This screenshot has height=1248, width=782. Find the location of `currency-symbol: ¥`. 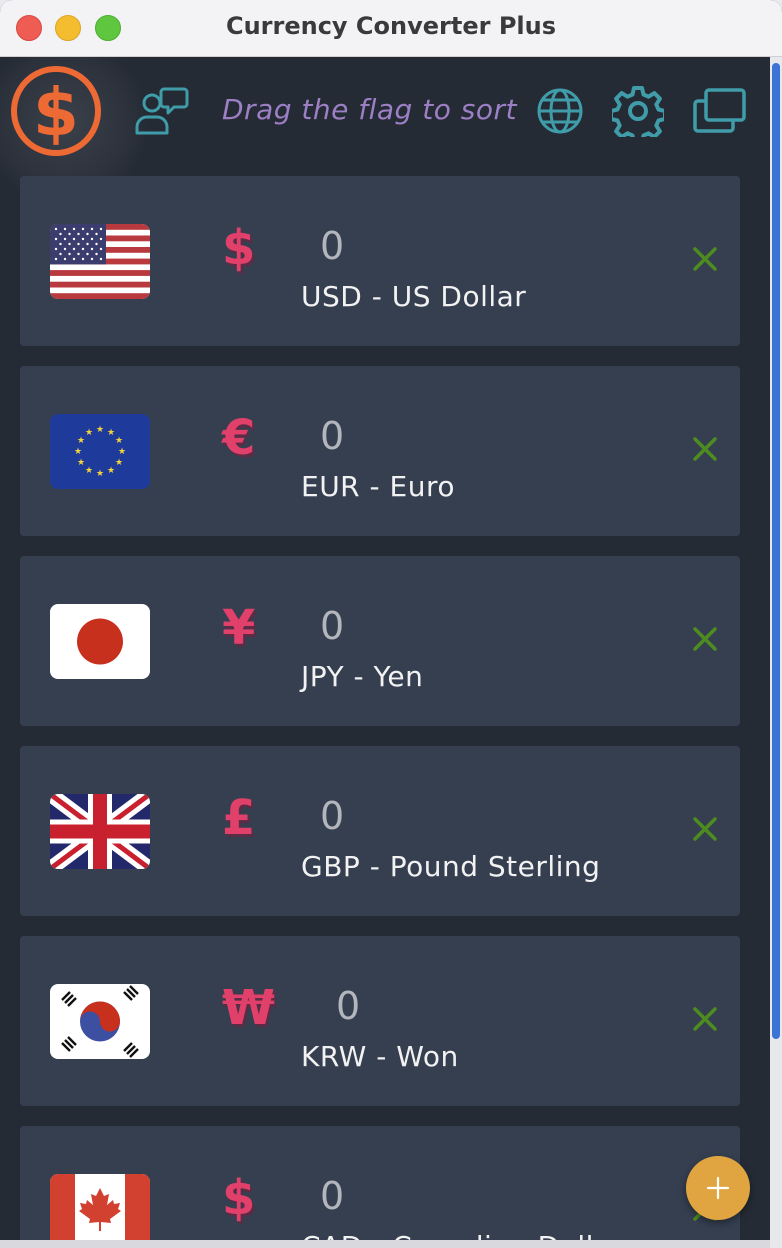

currency-symbol: ¥ is located at coordinates (239, 628).